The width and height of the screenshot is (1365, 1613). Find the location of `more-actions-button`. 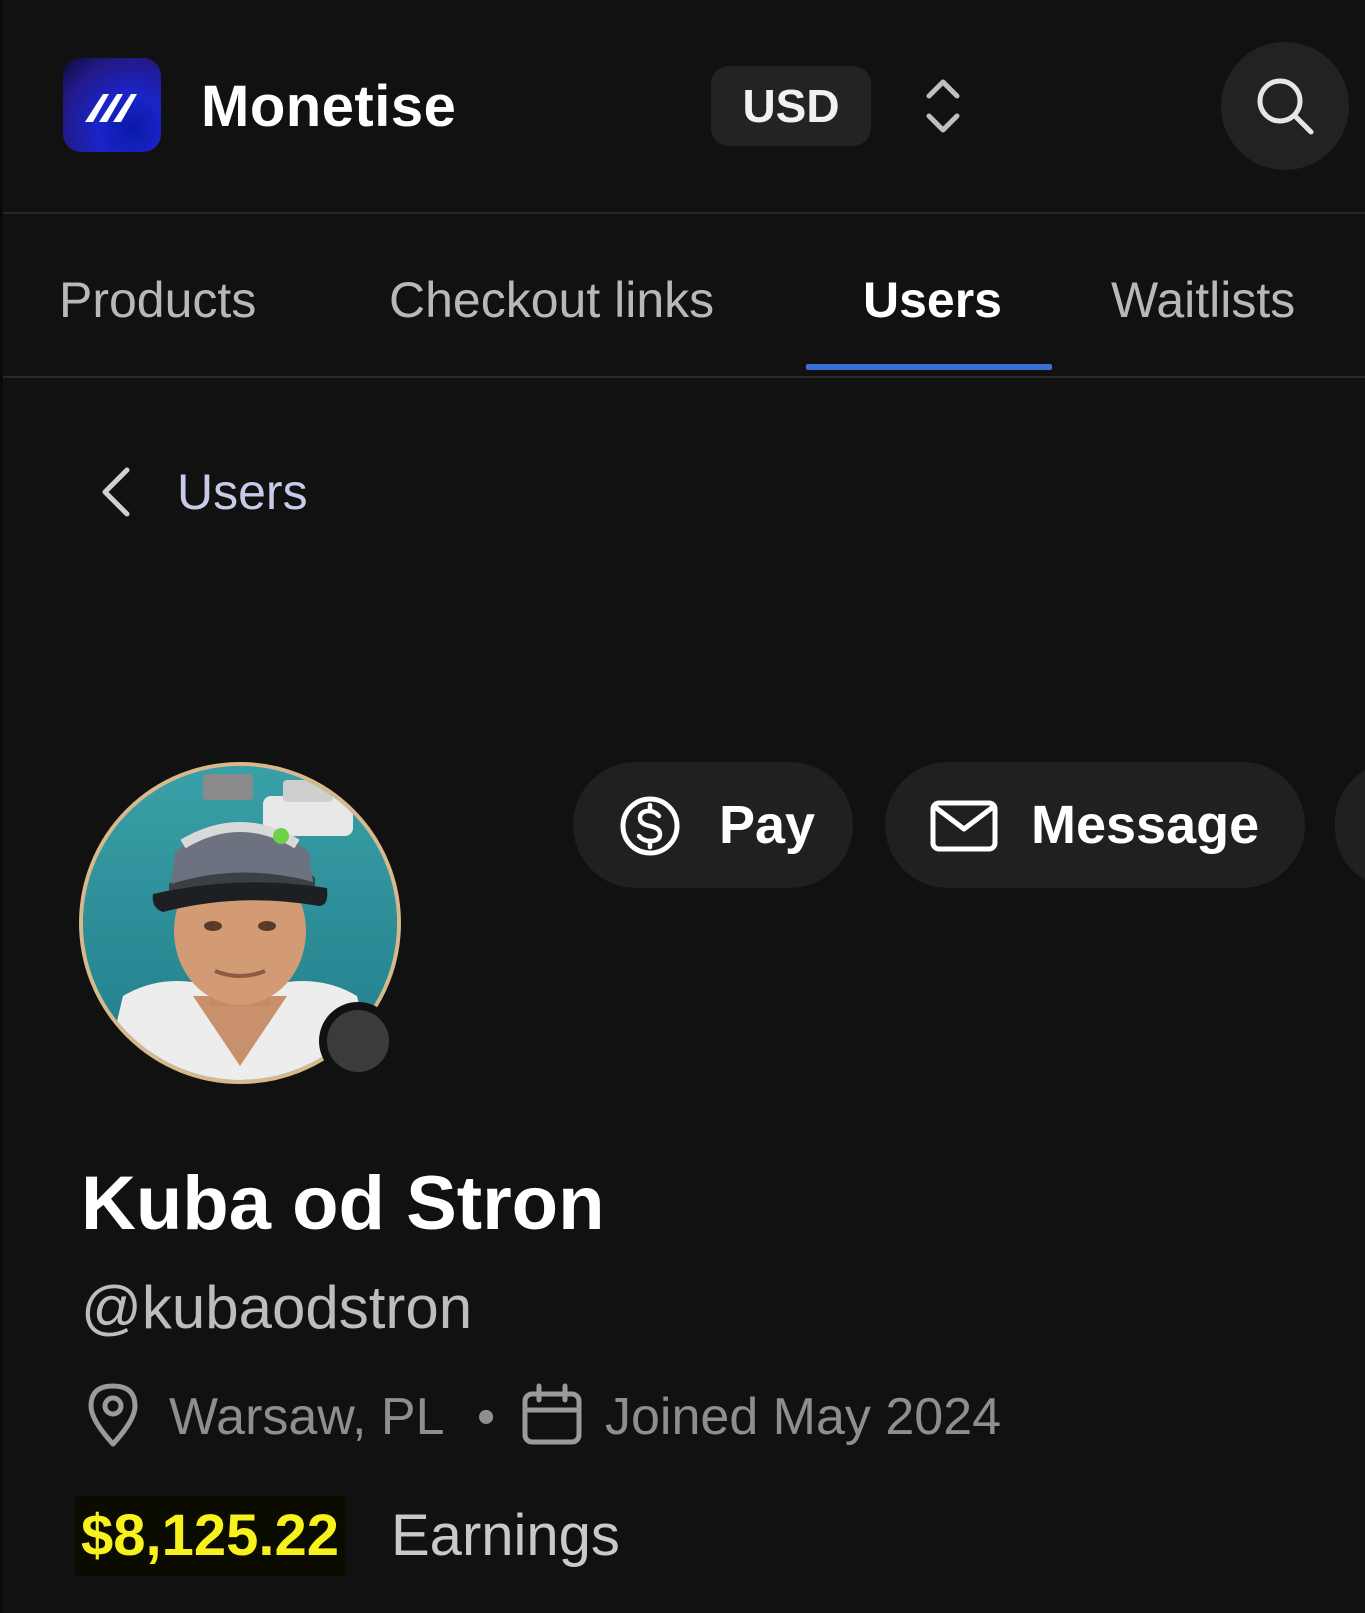

more-actions-button is located at coordinates (1350, 825).